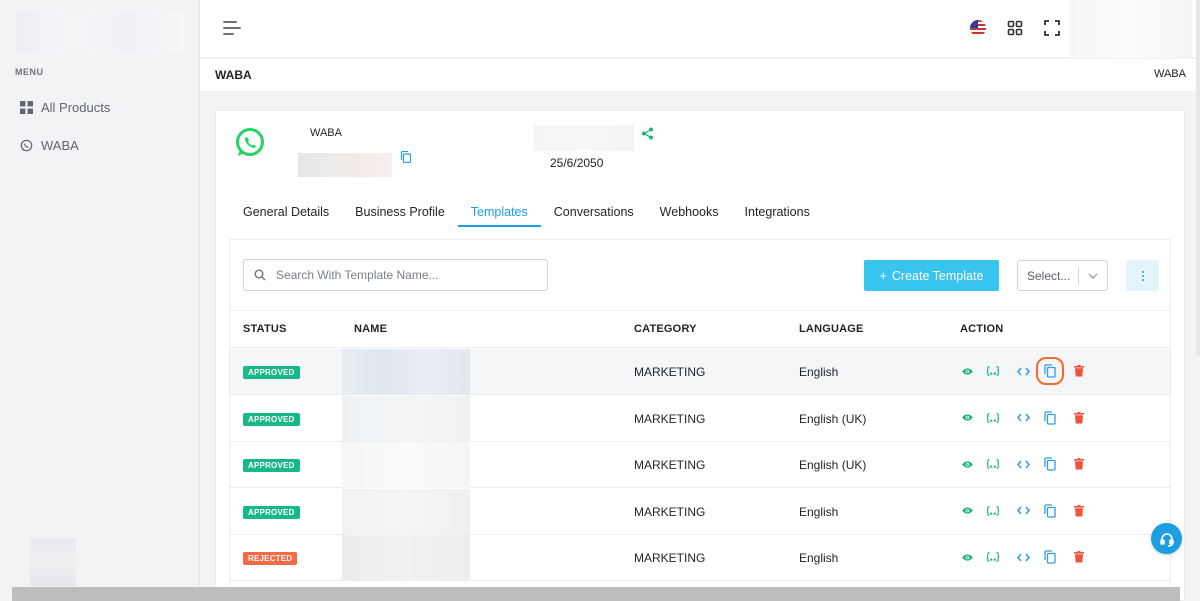  I want to click on vertical-scrollbar, so click(1198, 177).